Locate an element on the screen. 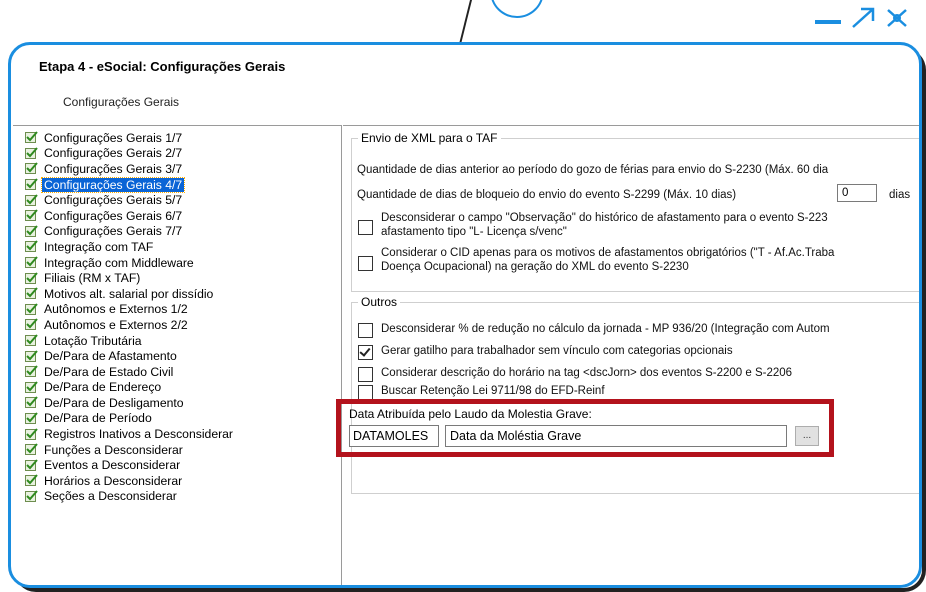 The image size is (926, 592). tree-item: Registros Inativos a Desconsiderar is located at coordinates (177, 434).